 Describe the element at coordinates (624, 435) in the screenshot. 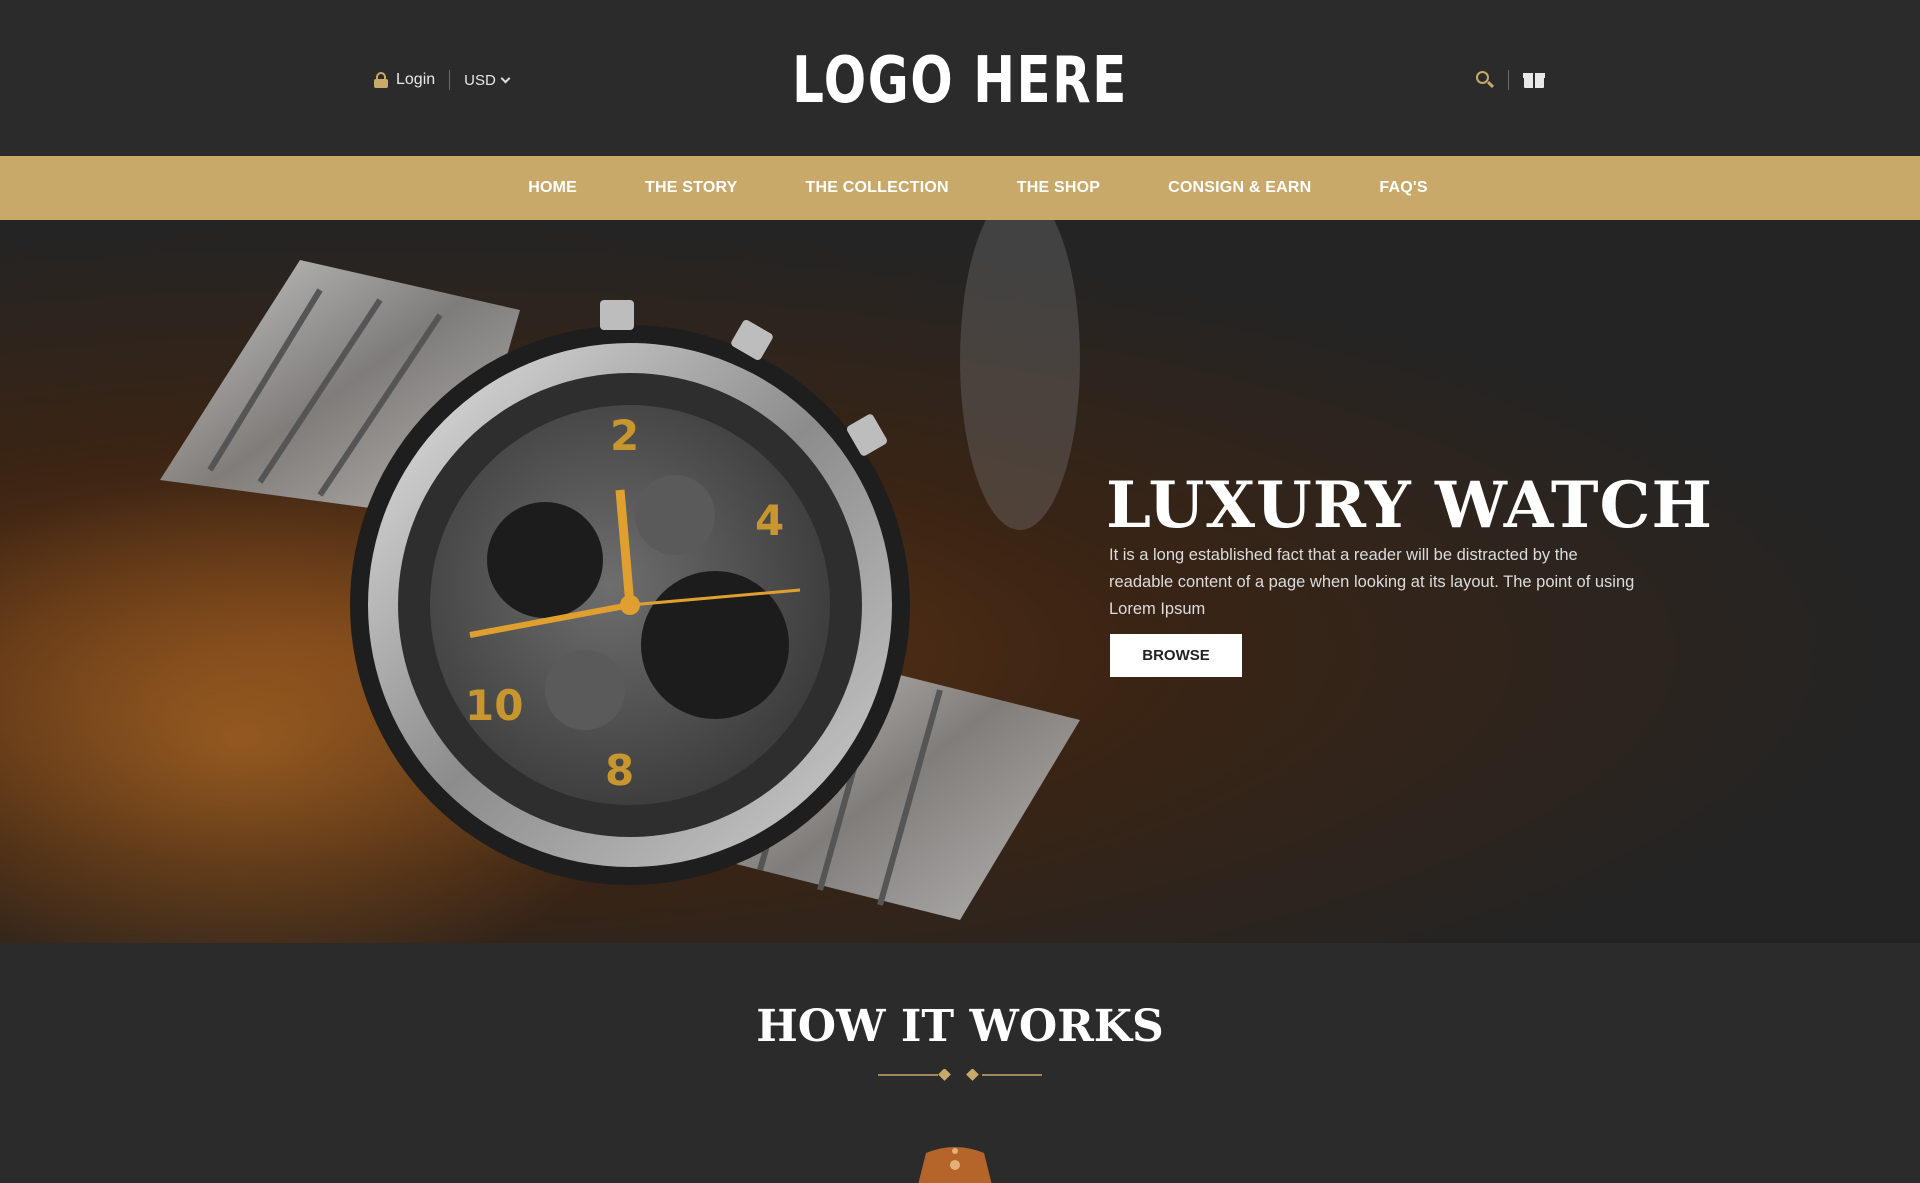

I see `svg-text: 2` at that location.